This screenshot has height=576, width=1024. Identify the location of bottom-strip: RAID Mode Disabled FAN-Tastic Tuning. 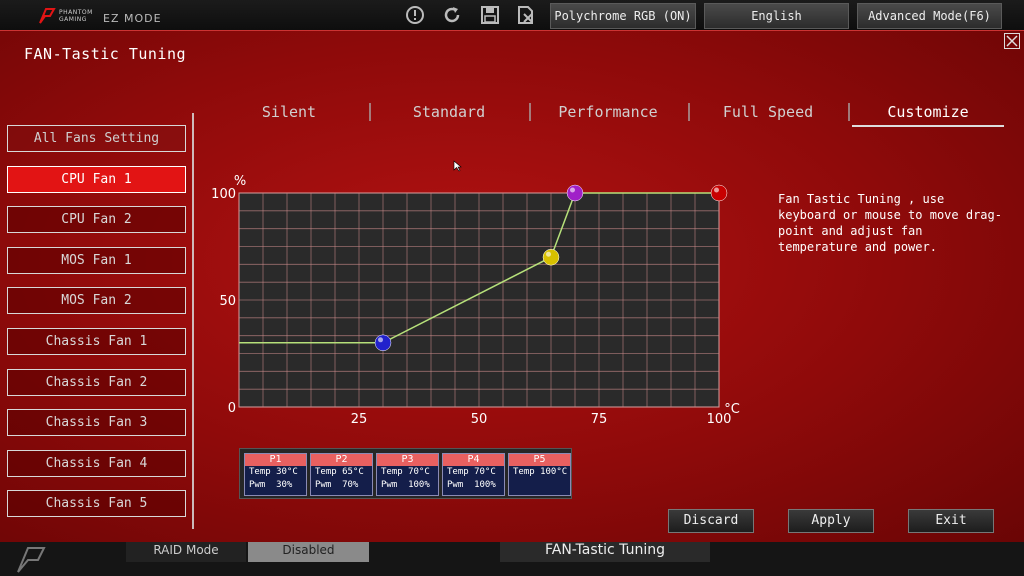
(512, 559).